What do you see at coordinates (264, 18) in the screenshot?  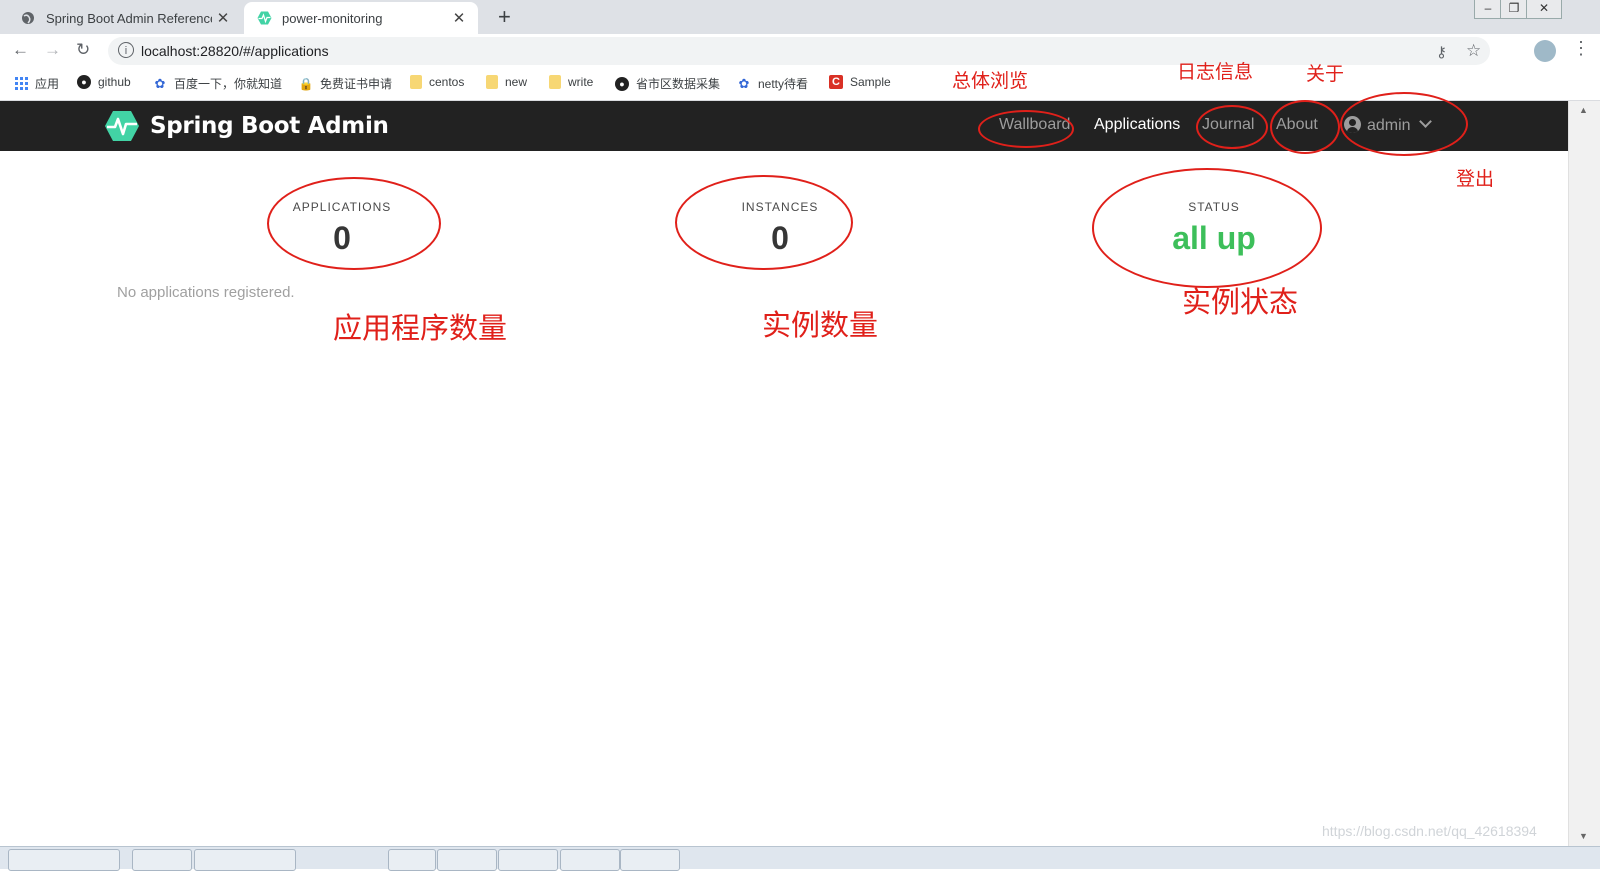 I see `spring-boot-admin-favicon-icon` at bounding box center [264, 18].